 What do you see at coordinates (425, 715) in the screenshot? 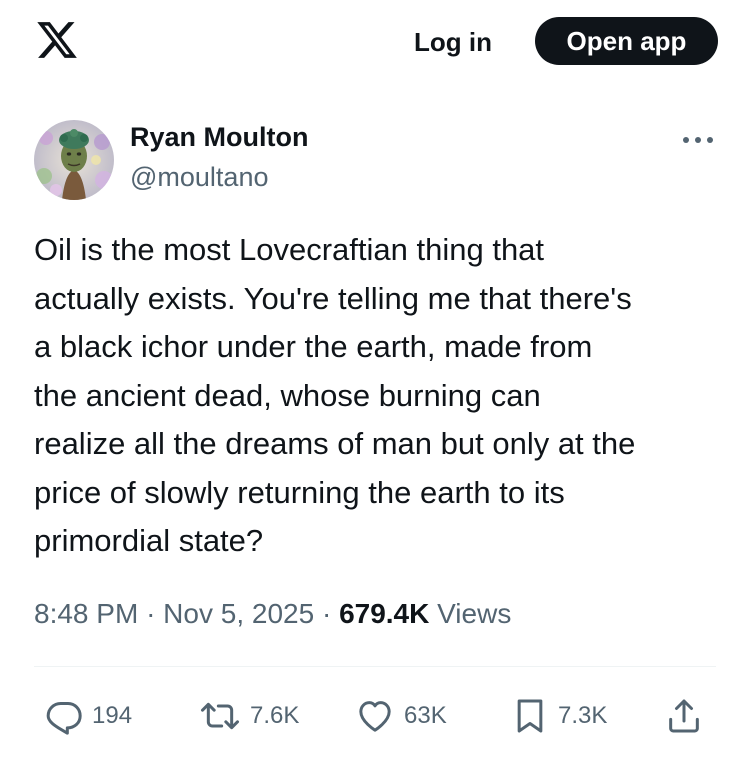
I see `like-count: 63K` at bounding box center [425, 715].